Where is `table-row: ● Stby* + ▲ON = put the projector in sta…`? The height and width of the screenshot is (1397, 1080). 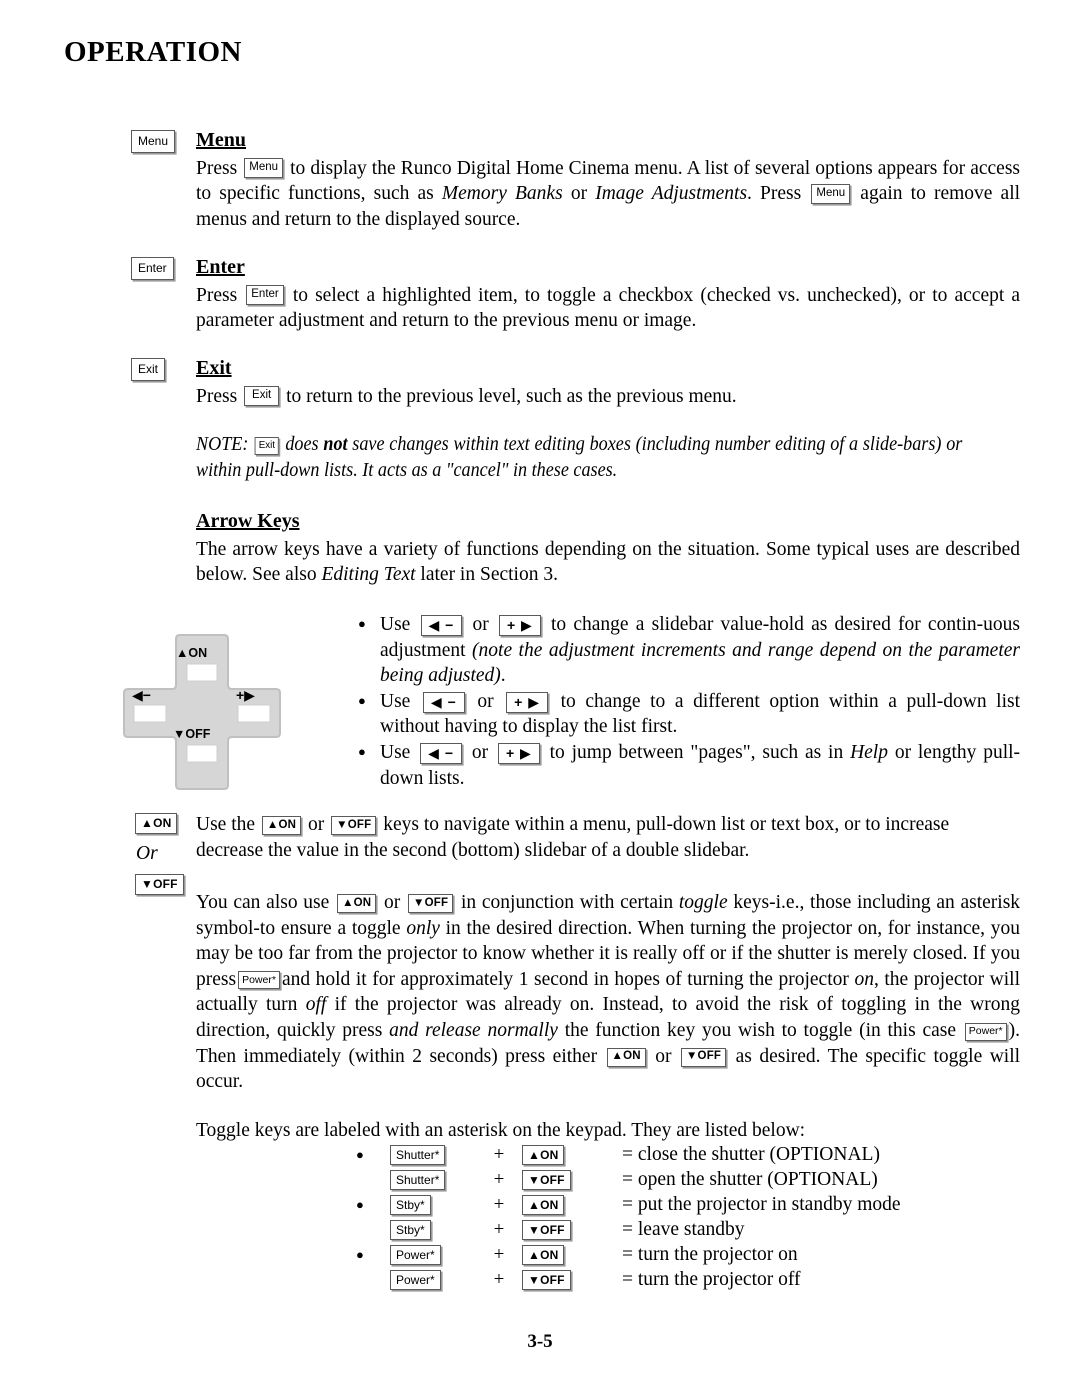 table-row: ● Stby* + ▲ON = put the projector in sta… is located at coordinates (626, 1204).